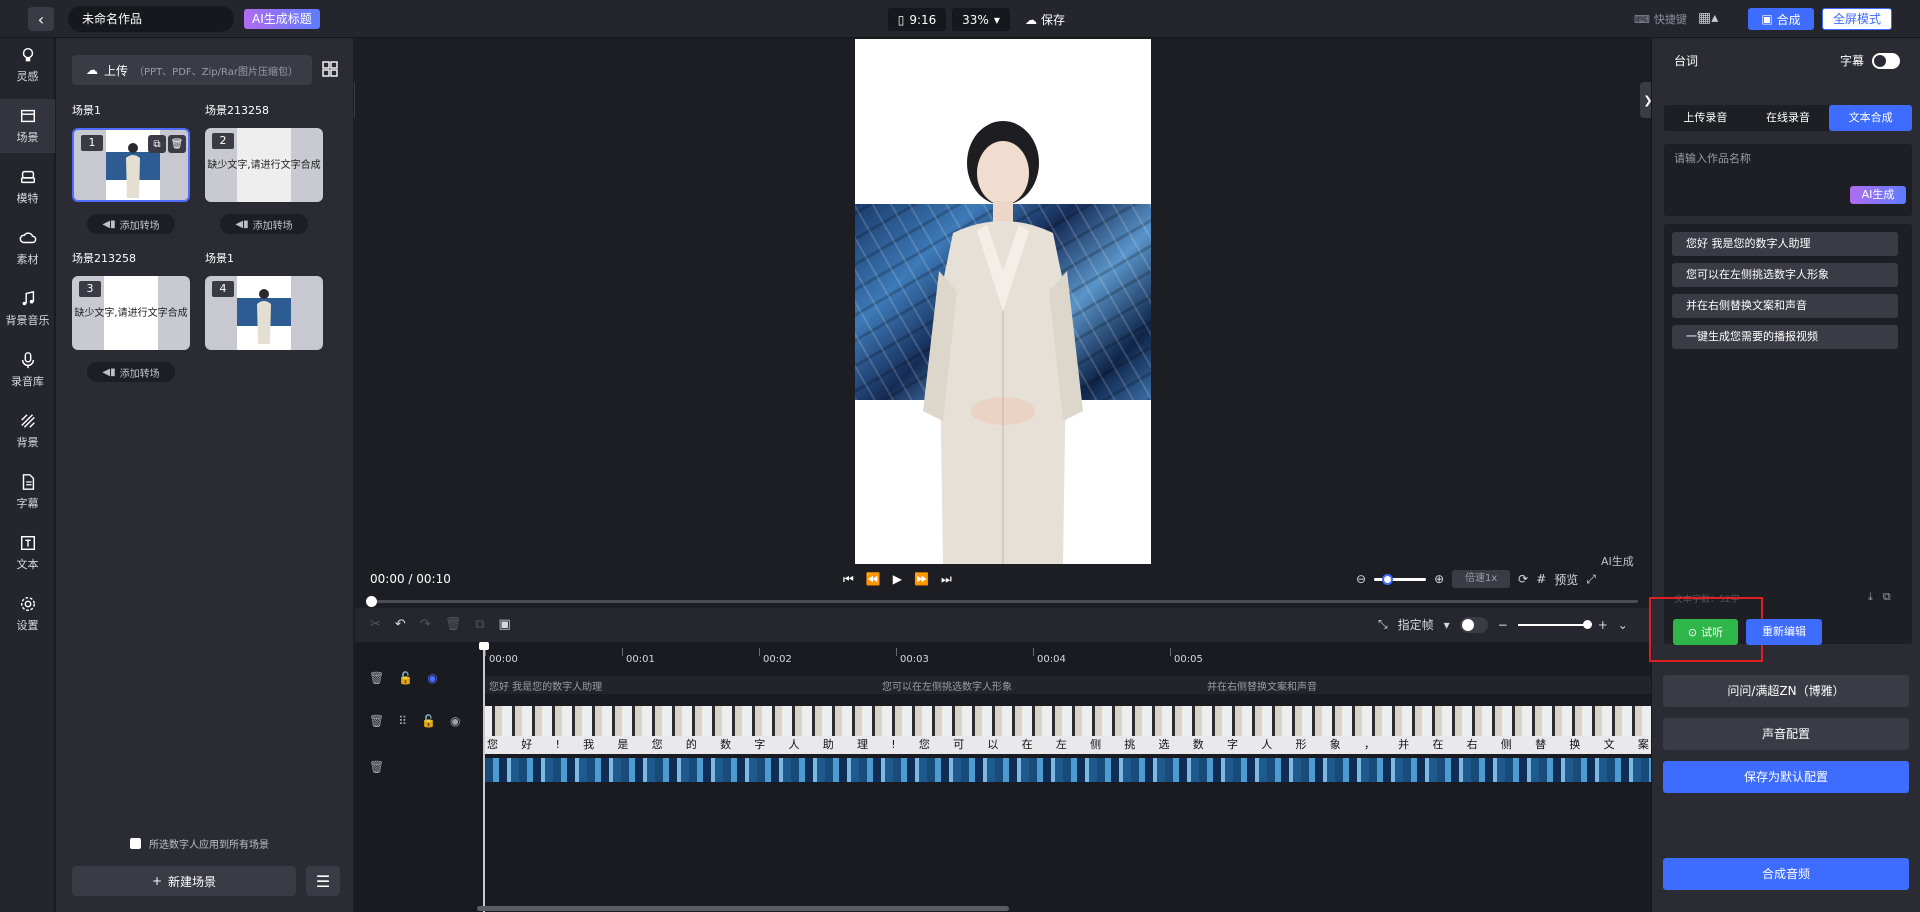 This screenshot has height=912, width=1920. What do you see at coordinates (1068, 657) in the screenshot?
I see `time-ruler: 00:00 00:01 00:02 00:03 00:04 00:05` at bounding box center [1068, 657].